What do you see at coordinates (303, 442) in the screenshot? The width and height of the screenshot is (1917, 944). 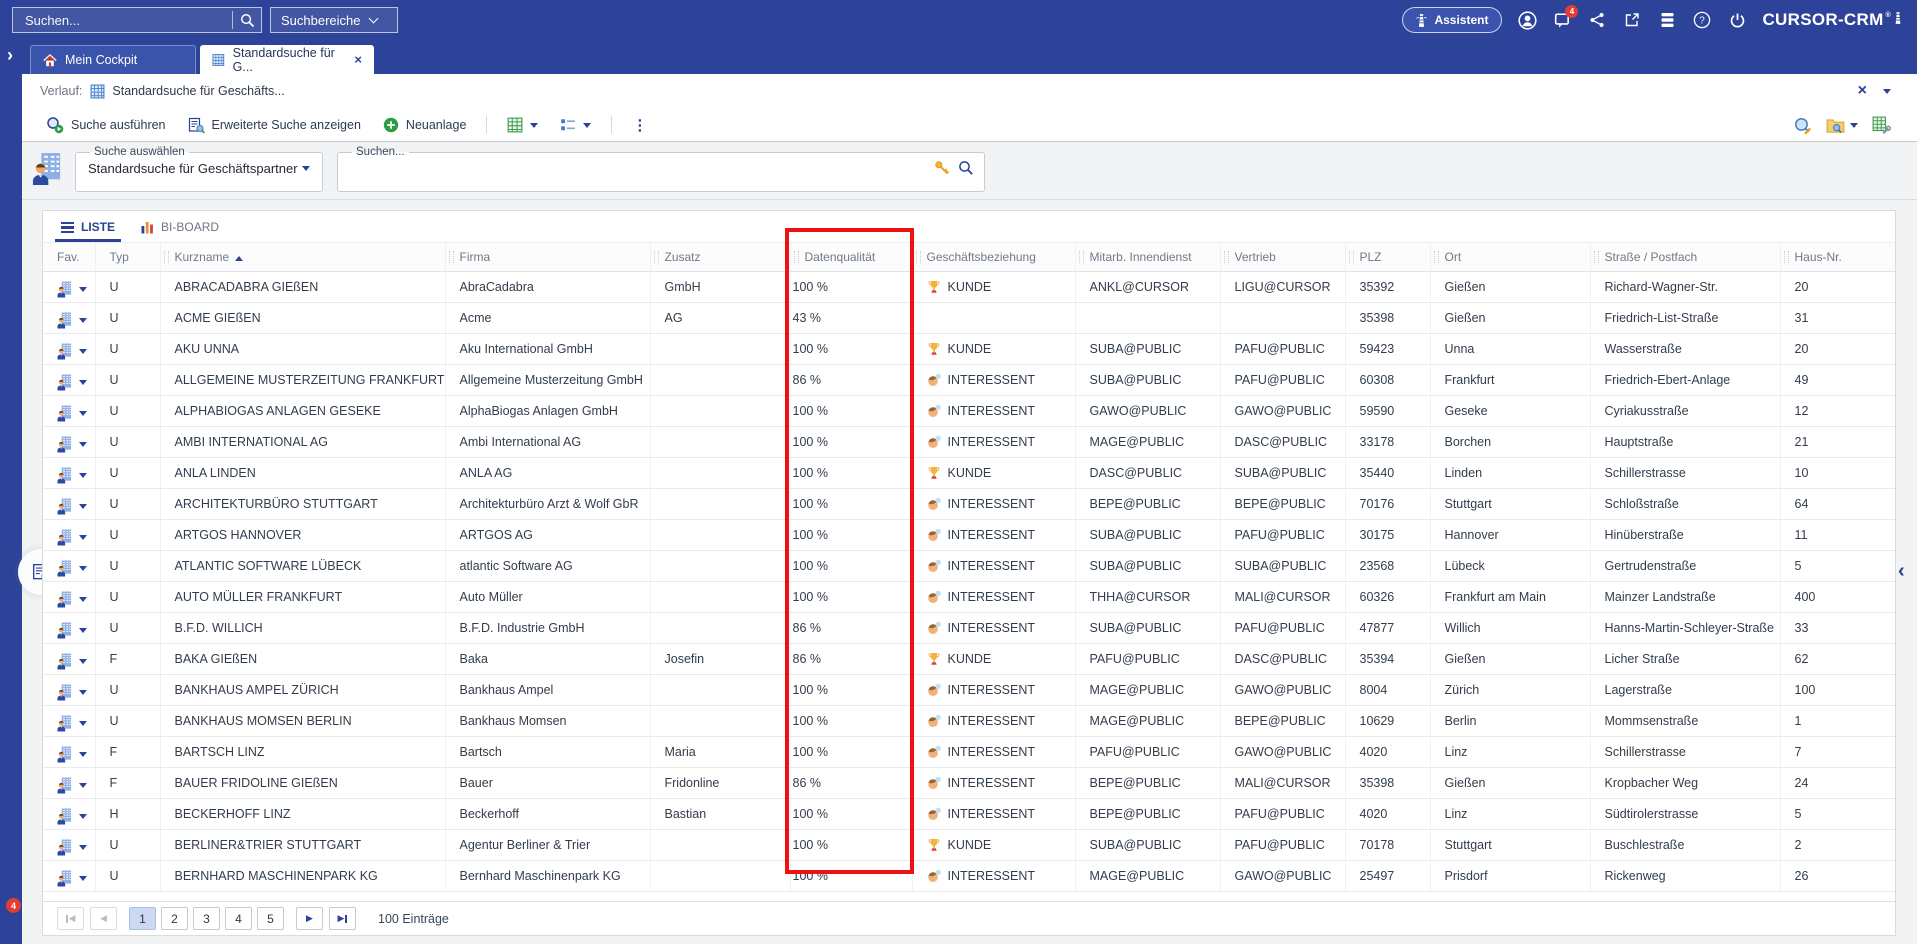 I see `cell-kurzname: AMBI INTERNATIONAL AG` at bounding box center [303, 442].